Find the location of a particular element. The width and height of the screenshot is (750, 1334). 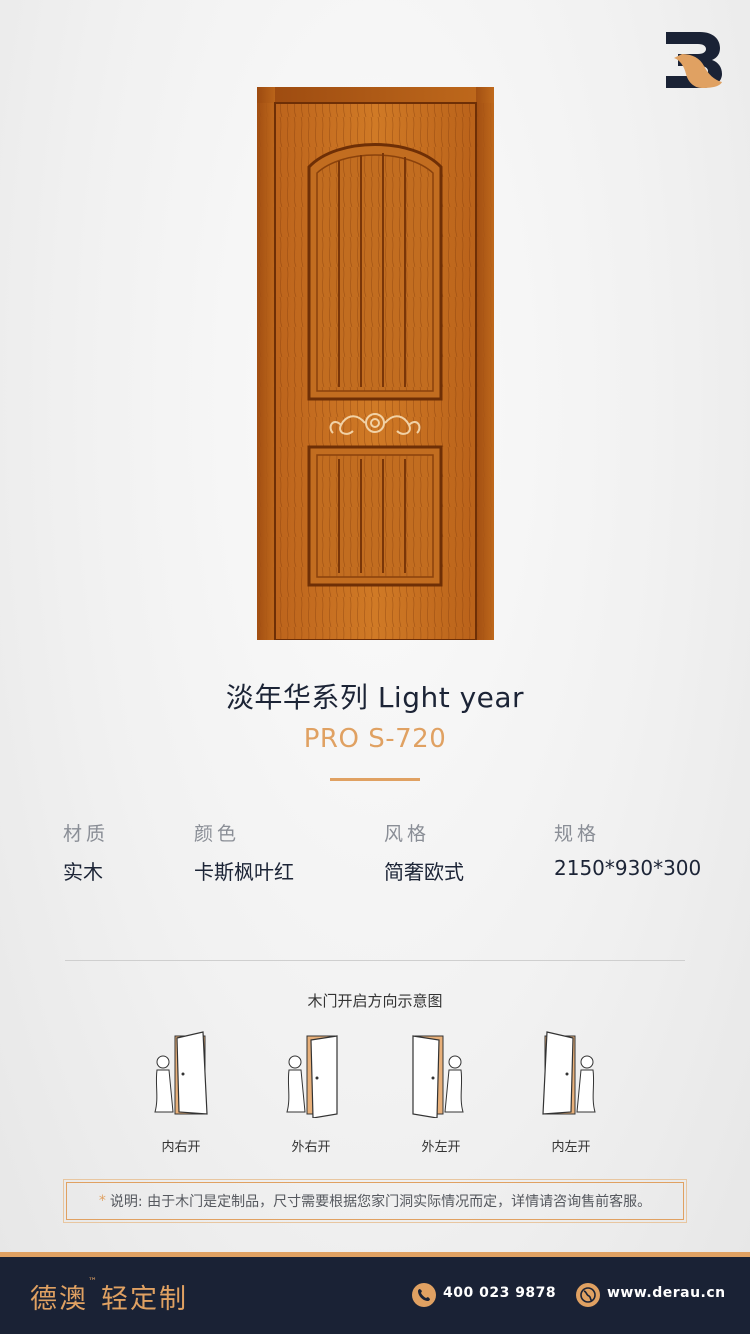

note-text: 说明: 由于木门是定制品，尺寸需要根据您家门洞实际情况而定，详情请咨询售前客服。 is located at coordinates (380, 1202).